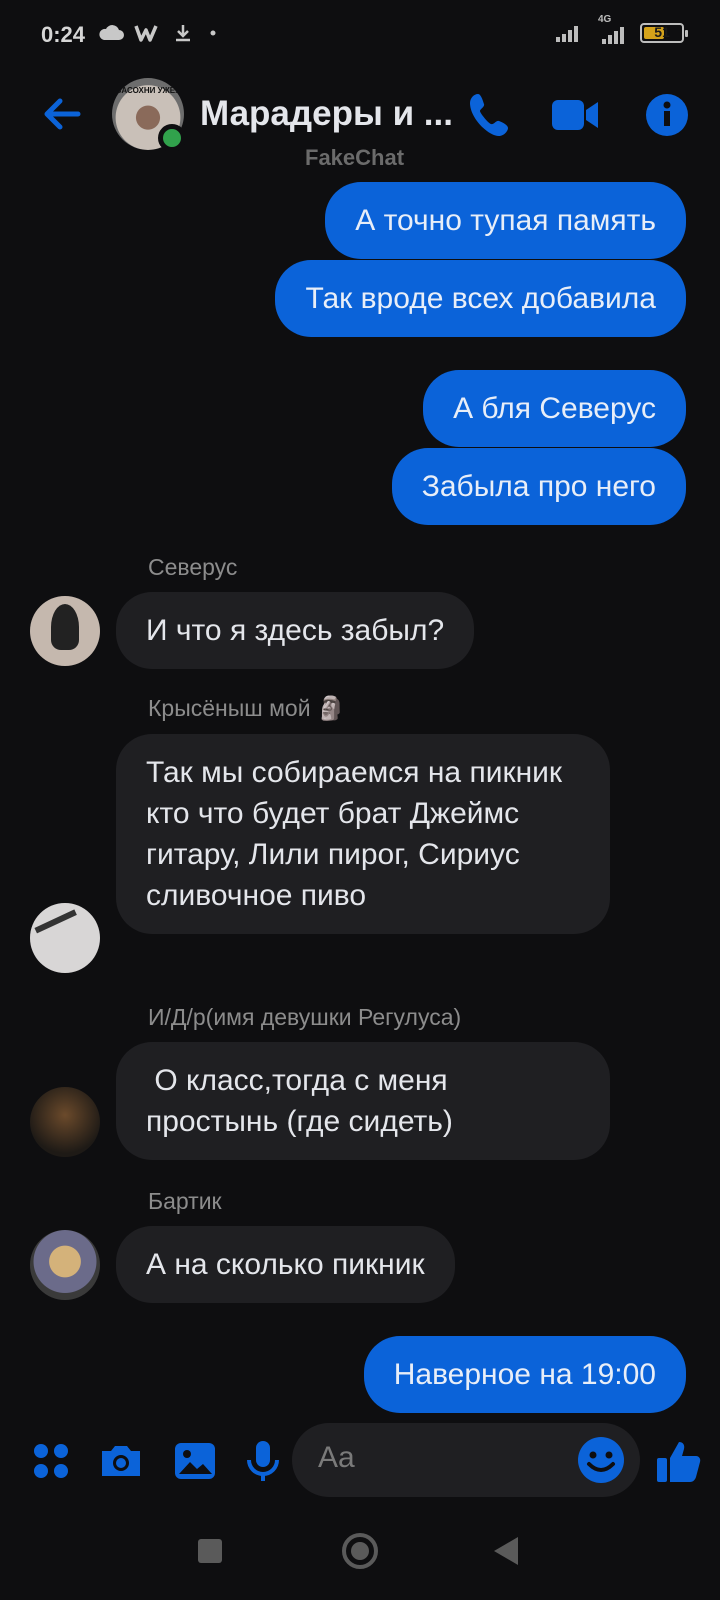 This screenshot has width=720, height=1600. What do you see at coordinates (671, 115) in the screenshot?
I see `info-icon` at bounding box center [671, 115].